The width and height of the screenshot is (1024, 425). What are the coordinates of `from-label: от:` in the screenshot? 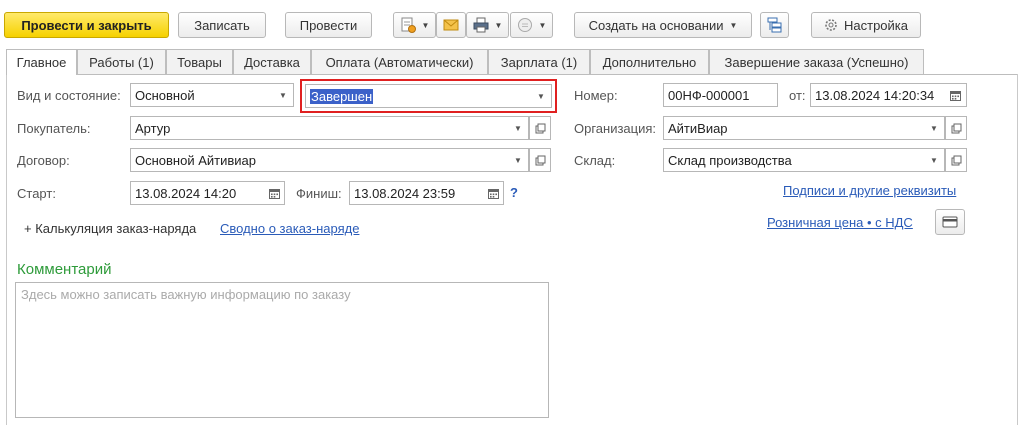 It's located at (797, 95).